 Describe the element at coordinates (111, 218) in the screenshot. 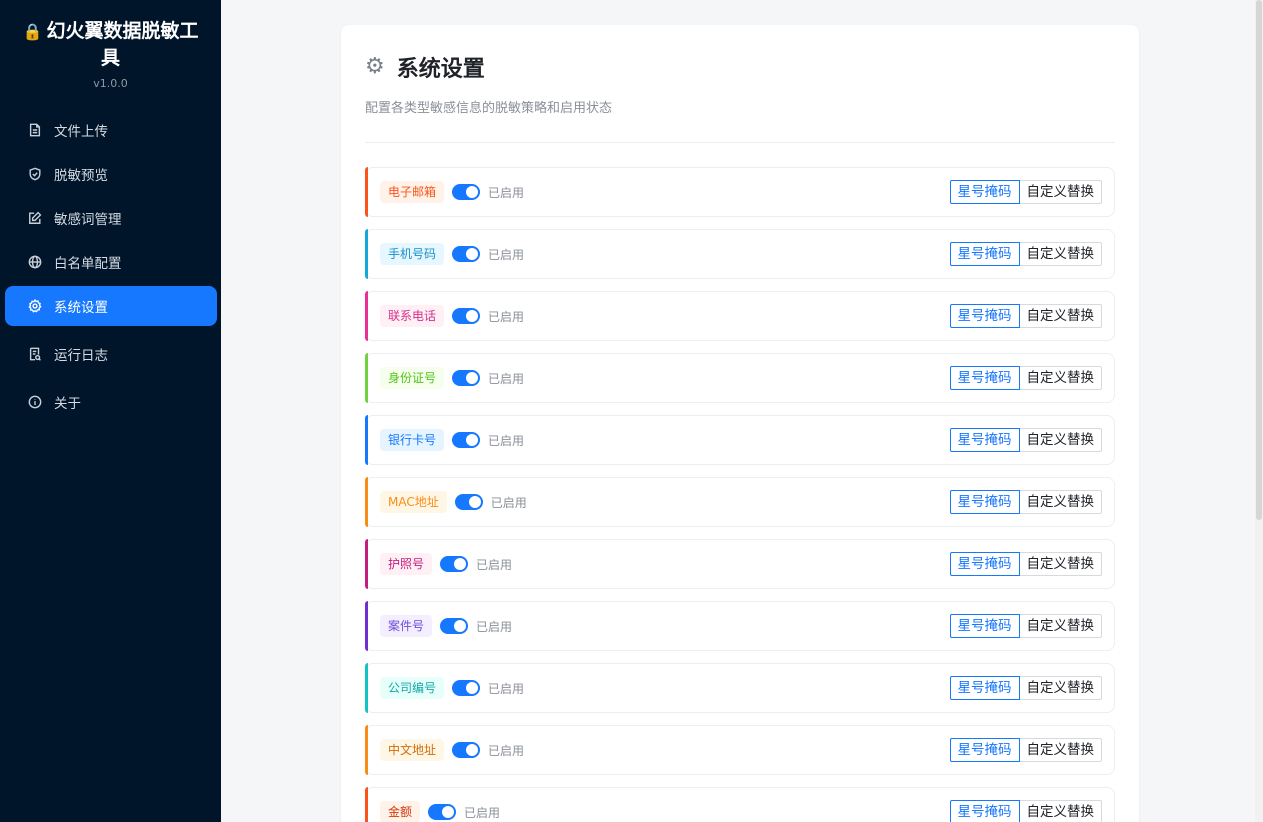

I see `sidebar-item-sensitive-words: 敏感词管理` at that location.